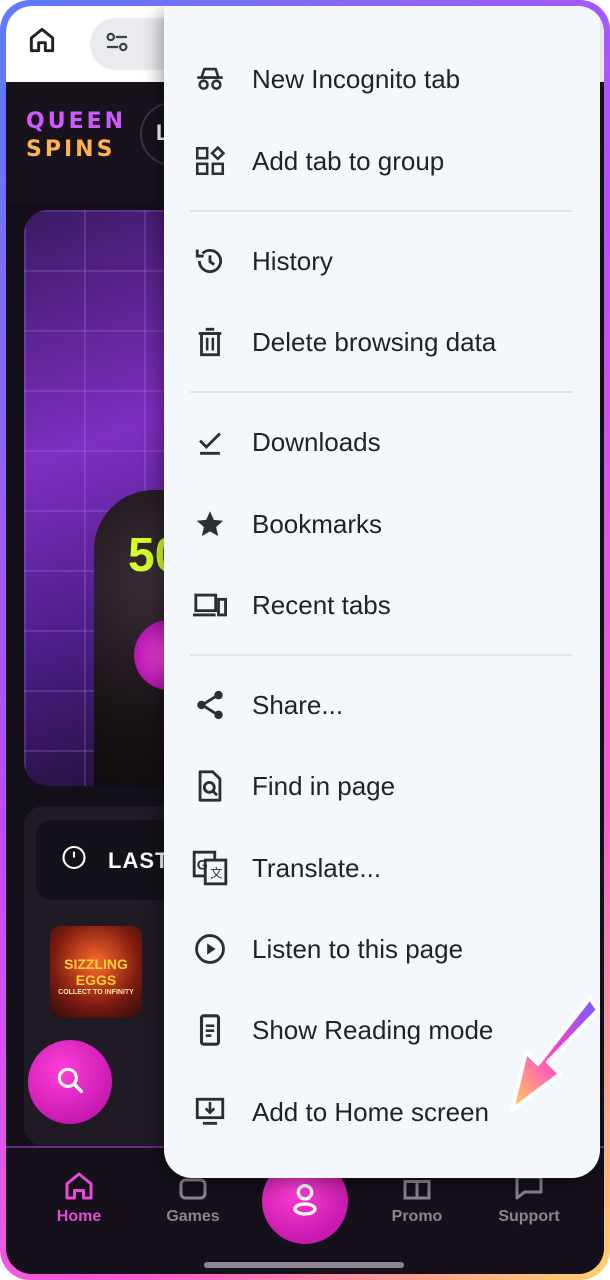 The height and width of the screenshot is (1280, 610). I want to click on search-icon, so click(70, 1082).